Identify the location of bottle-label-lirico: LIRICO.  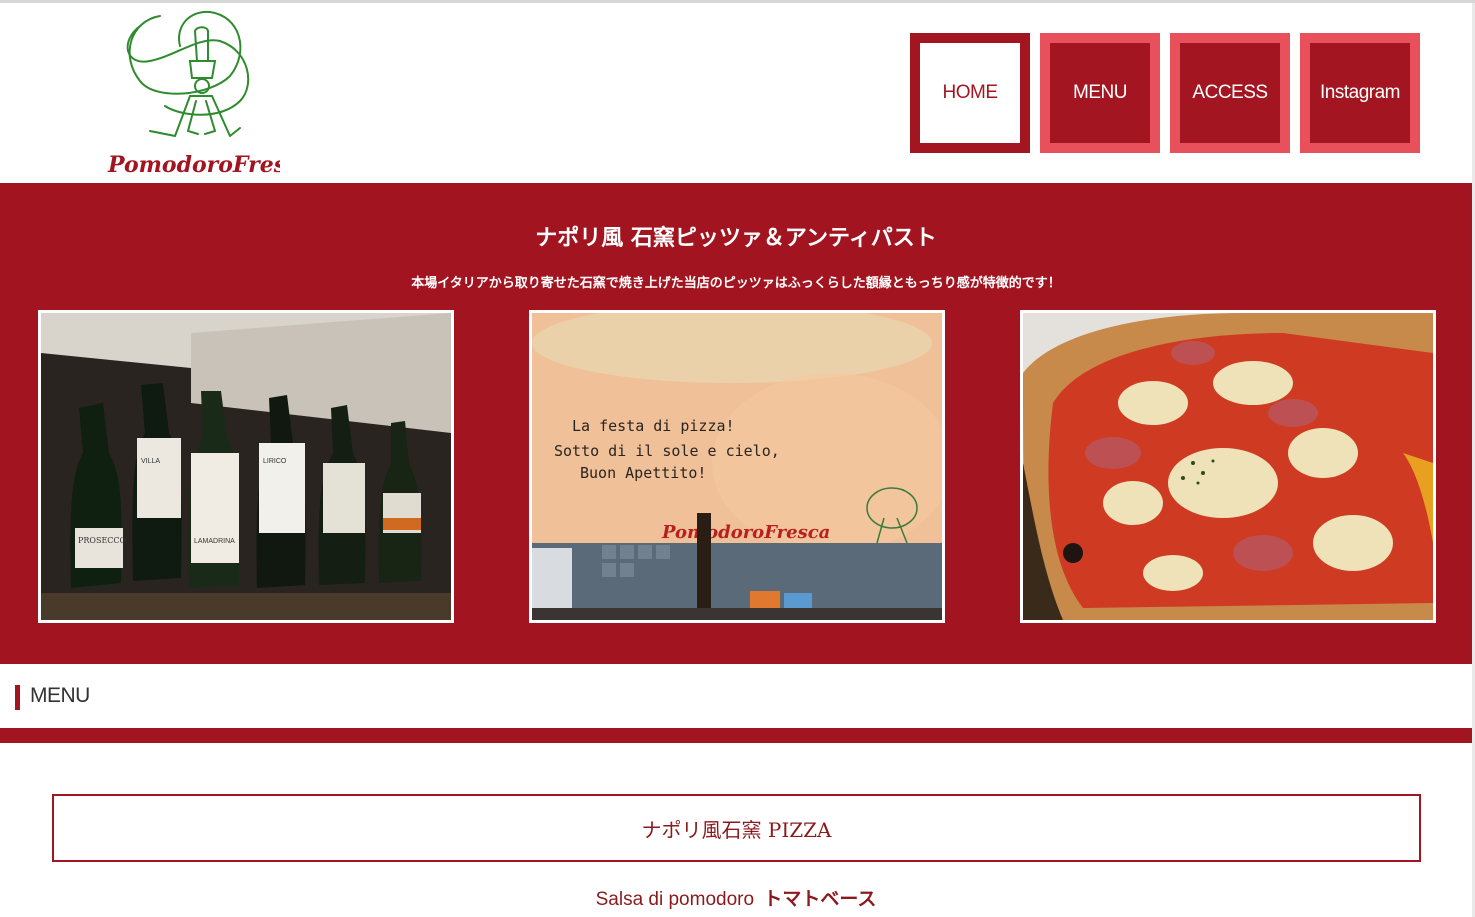
(275, 461).